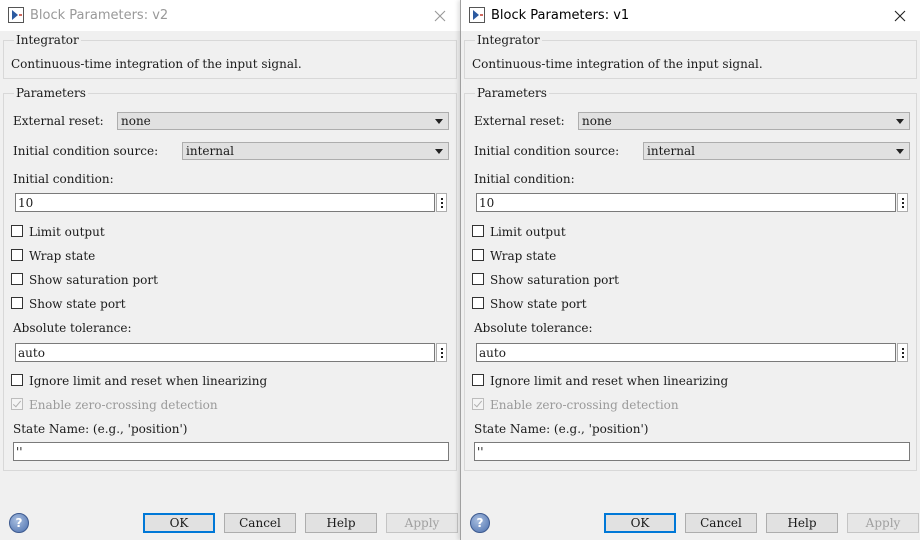 Image resolution: width=920 pixels, height=540 pixels. Describe the element at coordinates (560, 15) in the screenshot. I see `window-title: Block Parameters: v1` at that location.